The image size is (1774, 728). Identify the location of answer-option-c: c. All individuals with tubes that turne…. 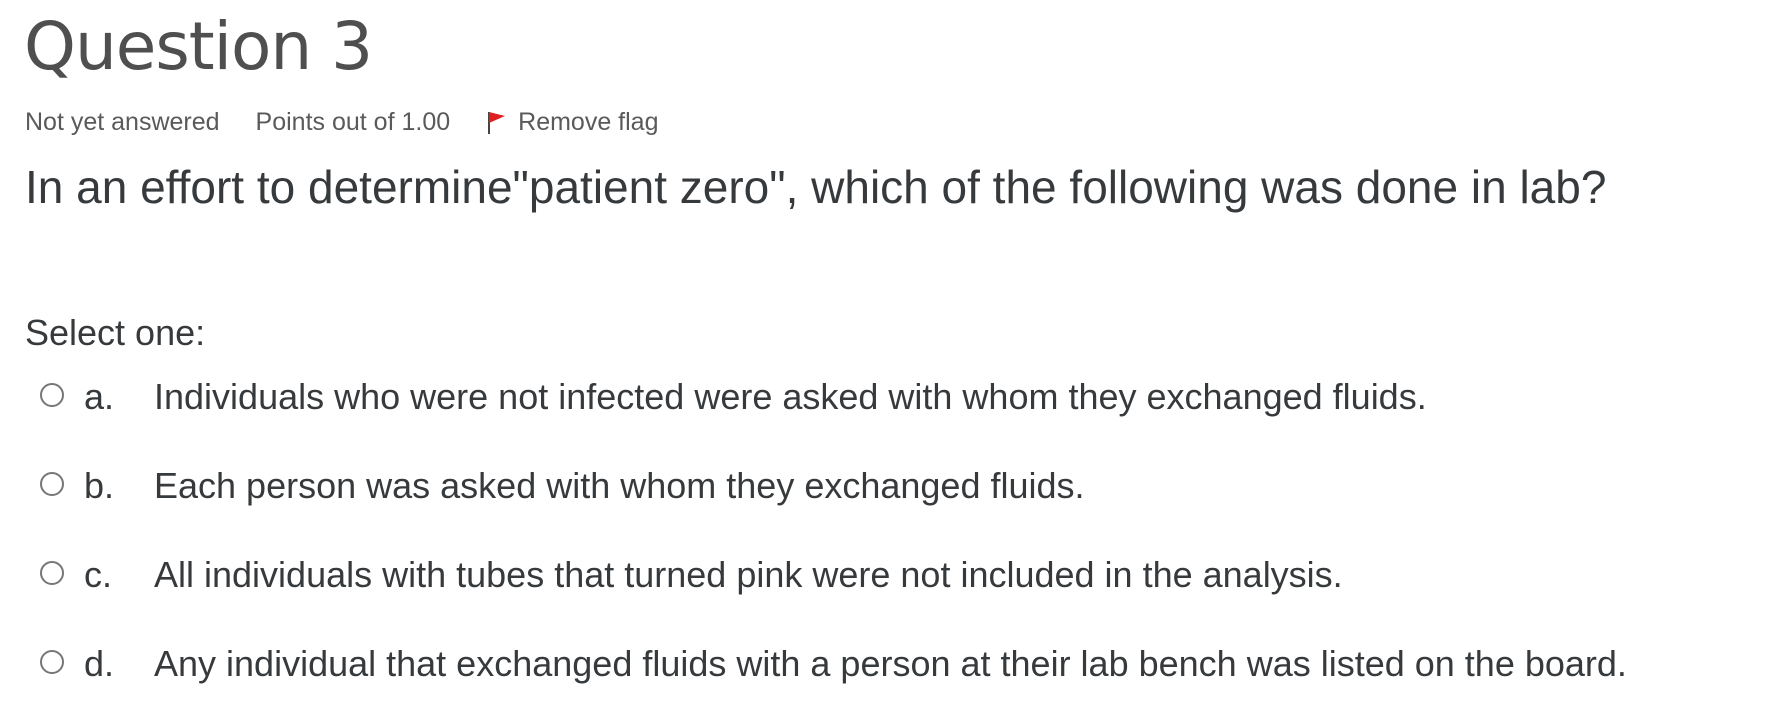
(833, 594).